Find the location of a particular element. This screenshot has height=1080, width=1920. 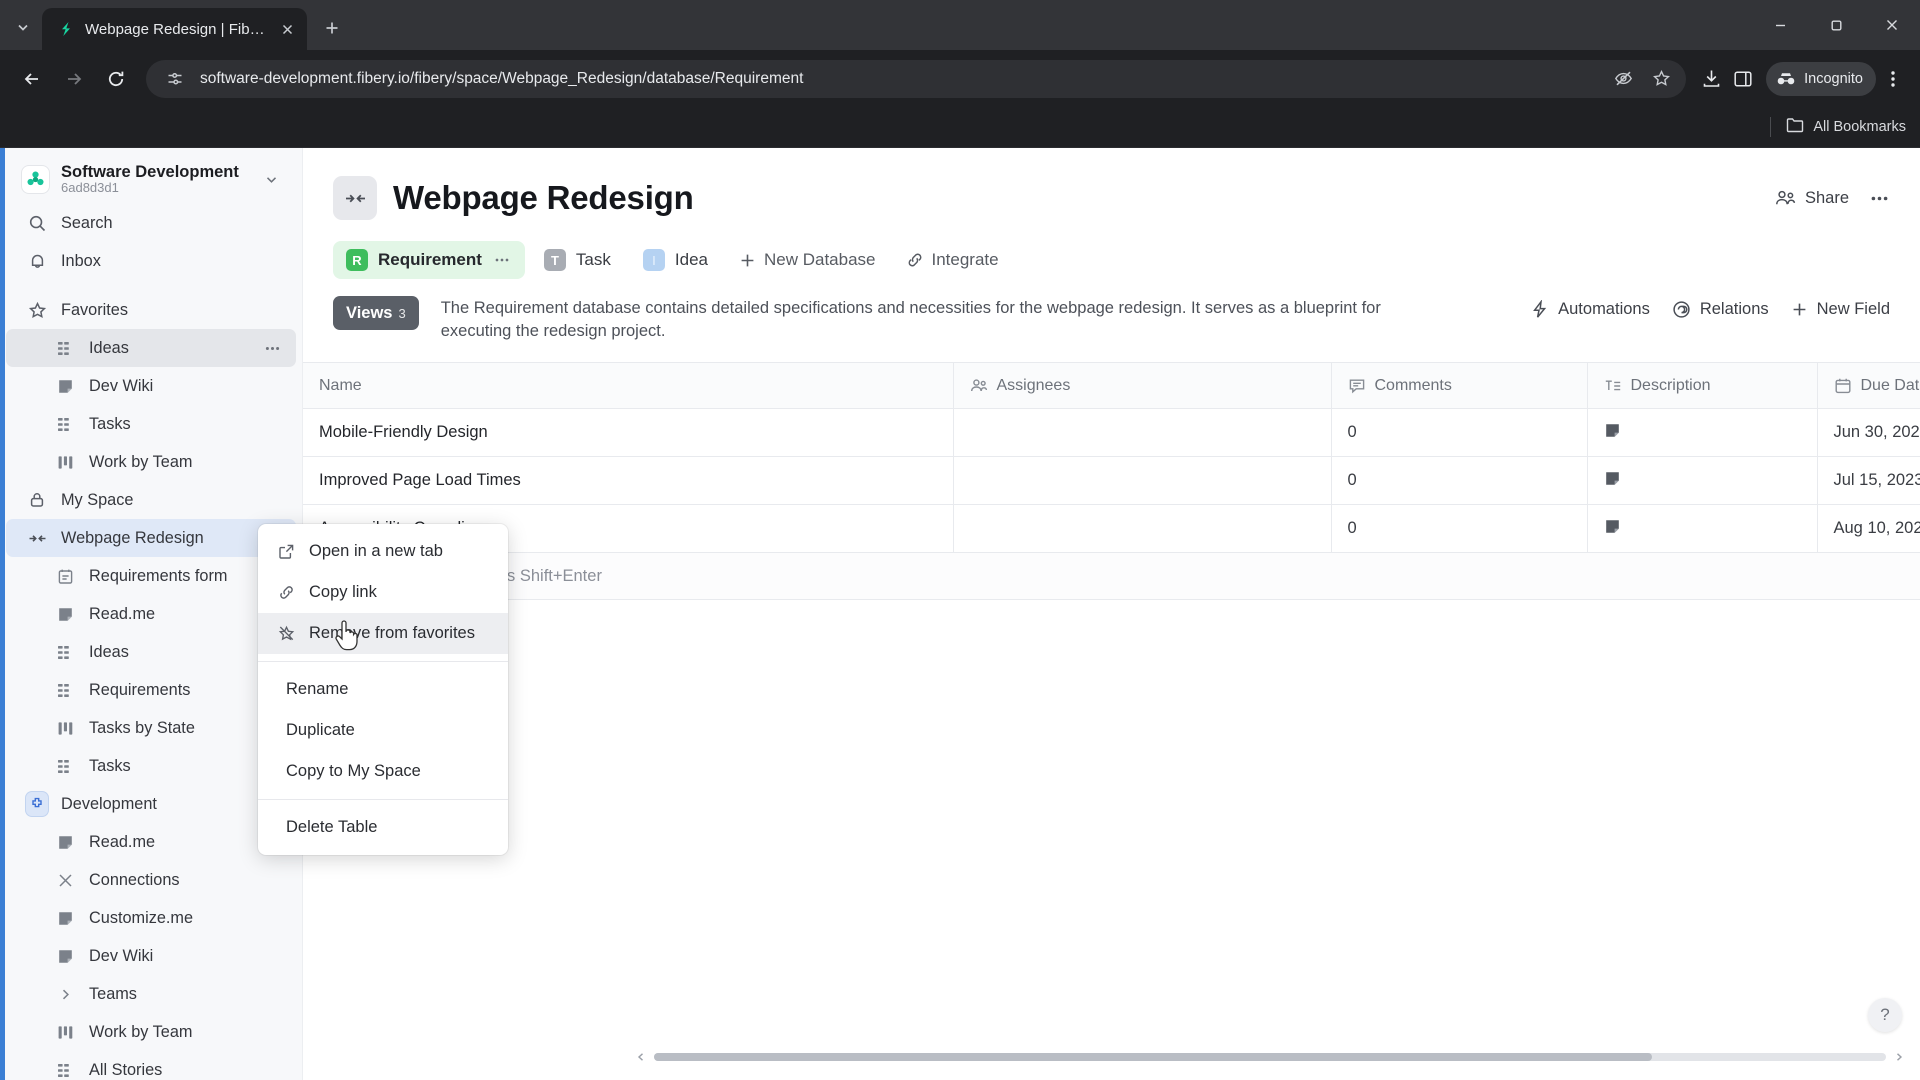

incognito-label: Incognito is located at coordinates (1833, 78).